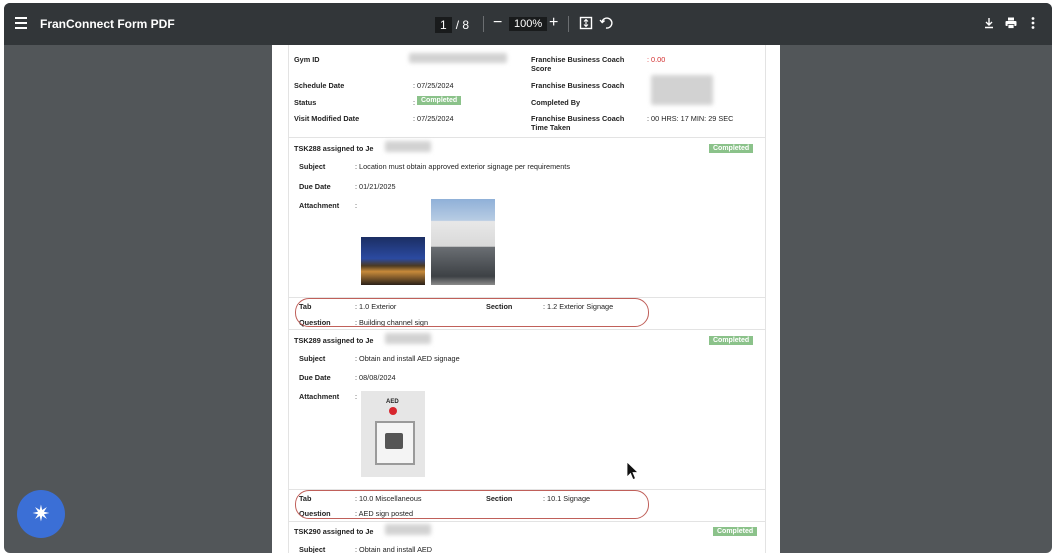 This screenshot has width=1056, height=556. Describe the element at coordinates (334, 148) in the screenshot. I see `task-id: TSK288 assigned to Je` at that location.